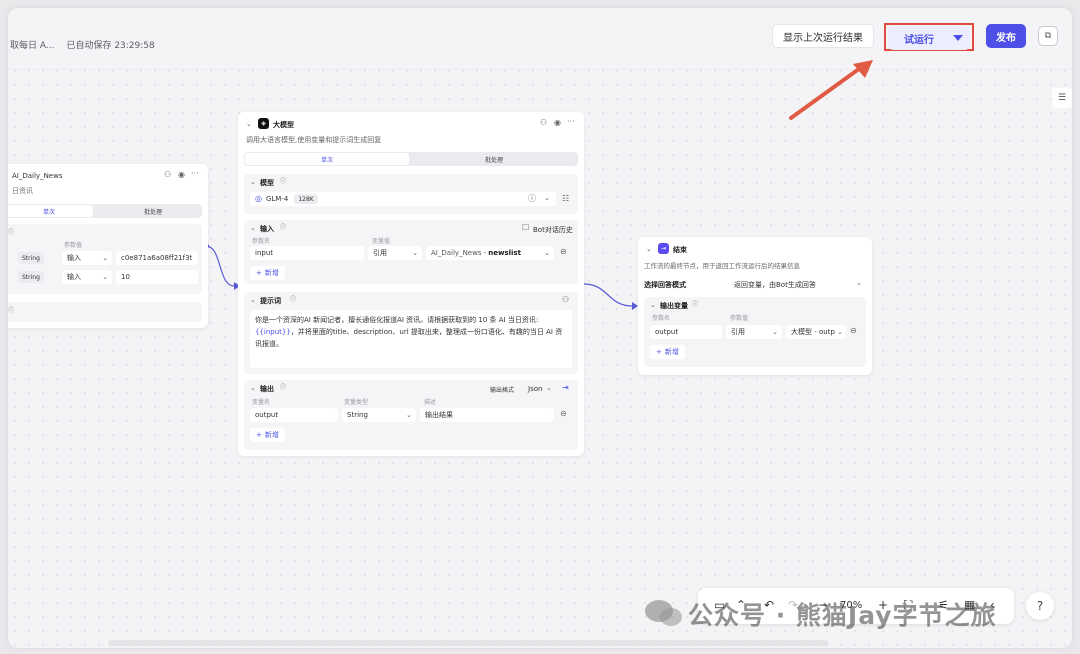  Describe the element at coordinates (553, 230) in the screenshot. I see `bot-history-label: Bot对话历史` at that location.